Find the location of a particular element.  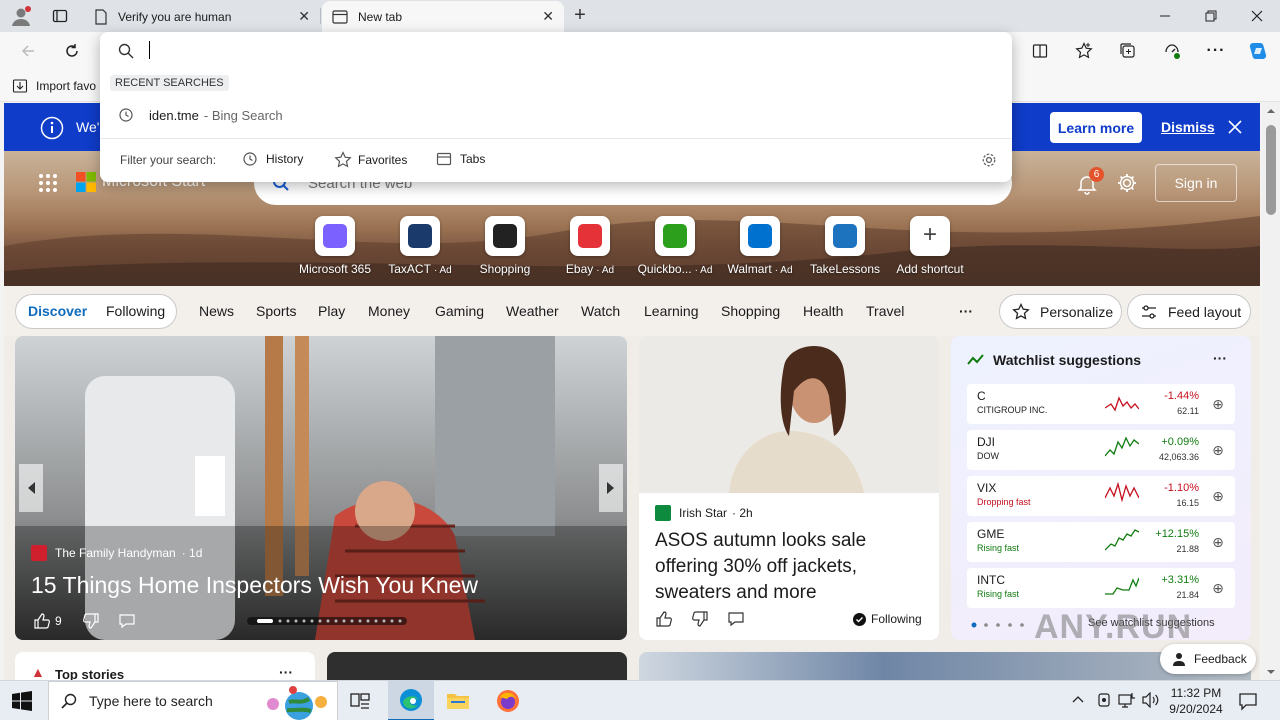

stock-symbol: C is located at coordinates (981, 396).